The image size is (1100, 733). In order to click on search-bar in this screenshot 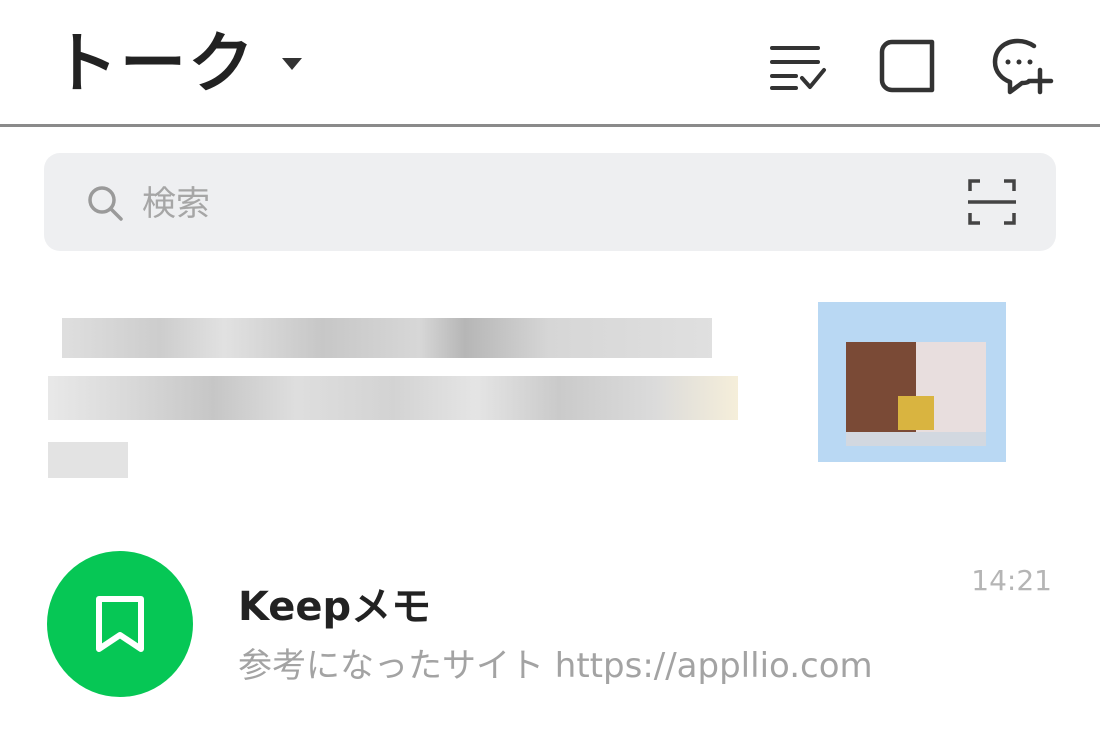, I will do `click(550, 202)`.